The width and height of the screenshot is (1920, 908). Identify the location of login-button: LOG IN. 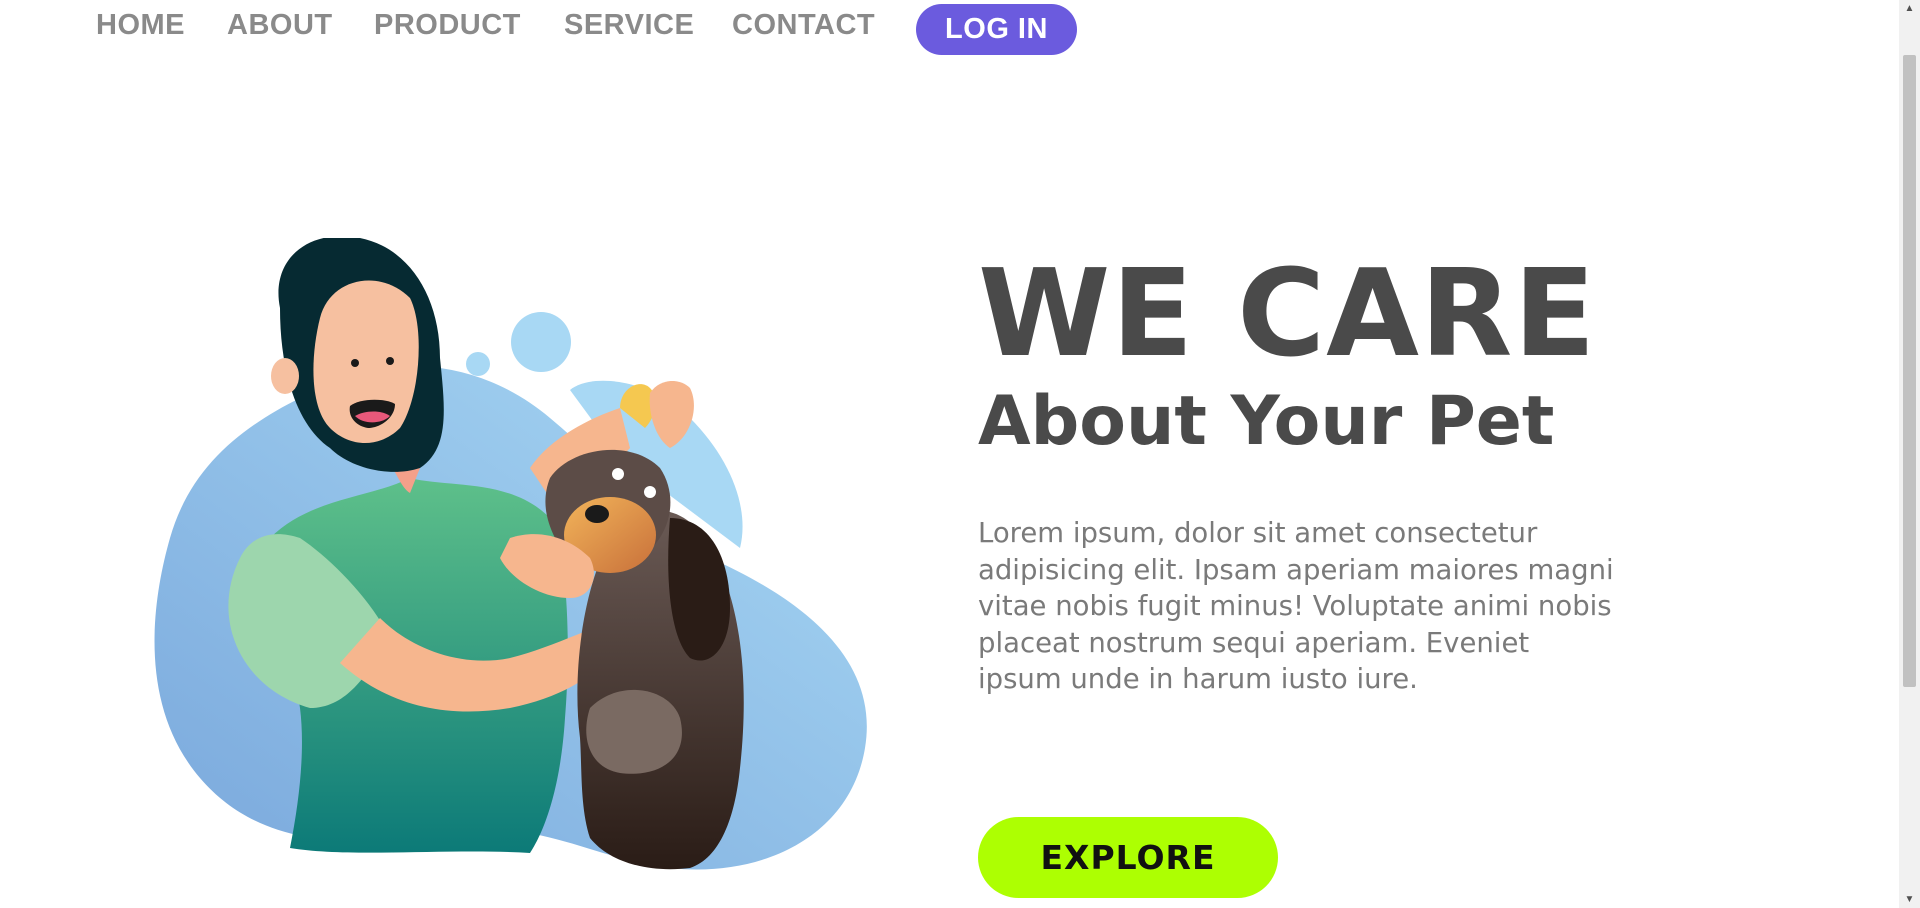
(996, 29).